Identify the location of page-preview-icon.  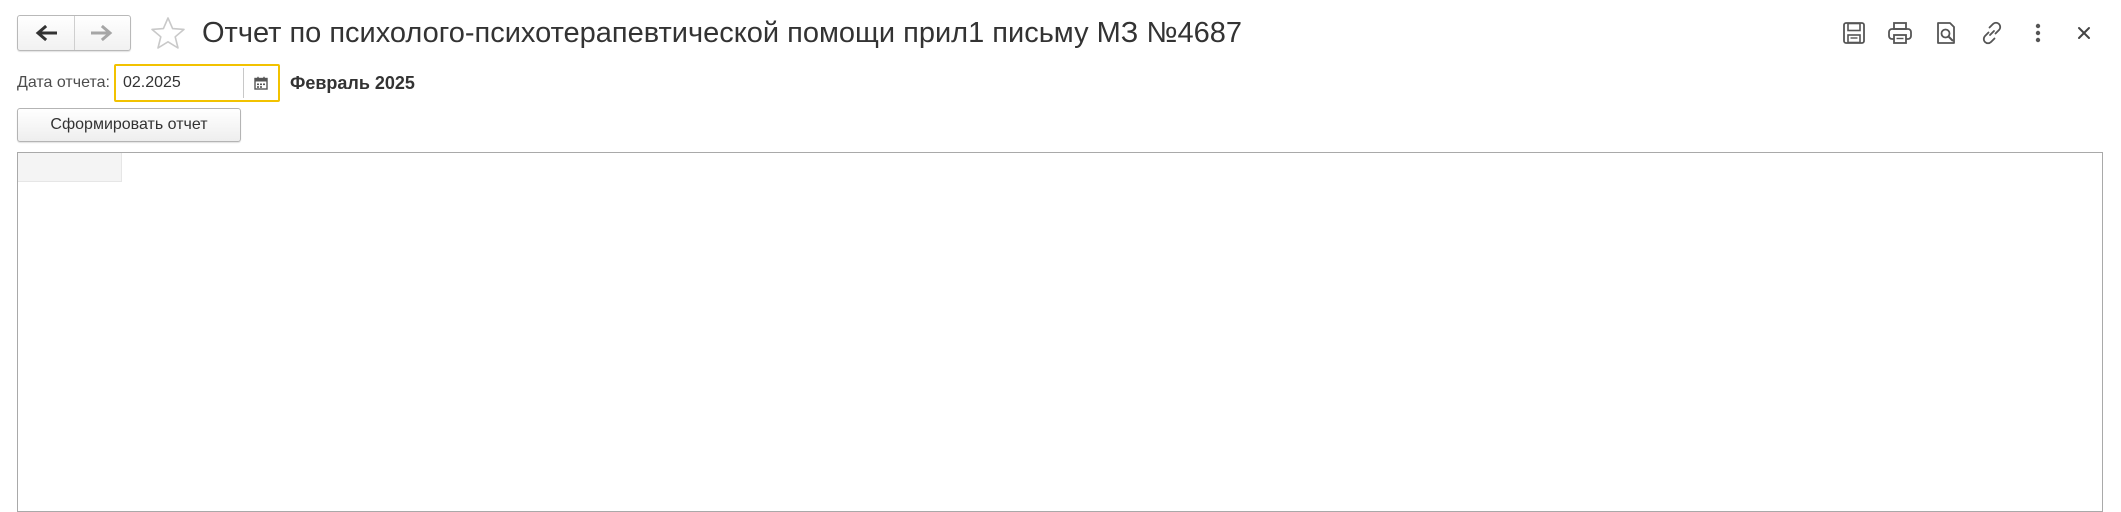
(1946, 33).